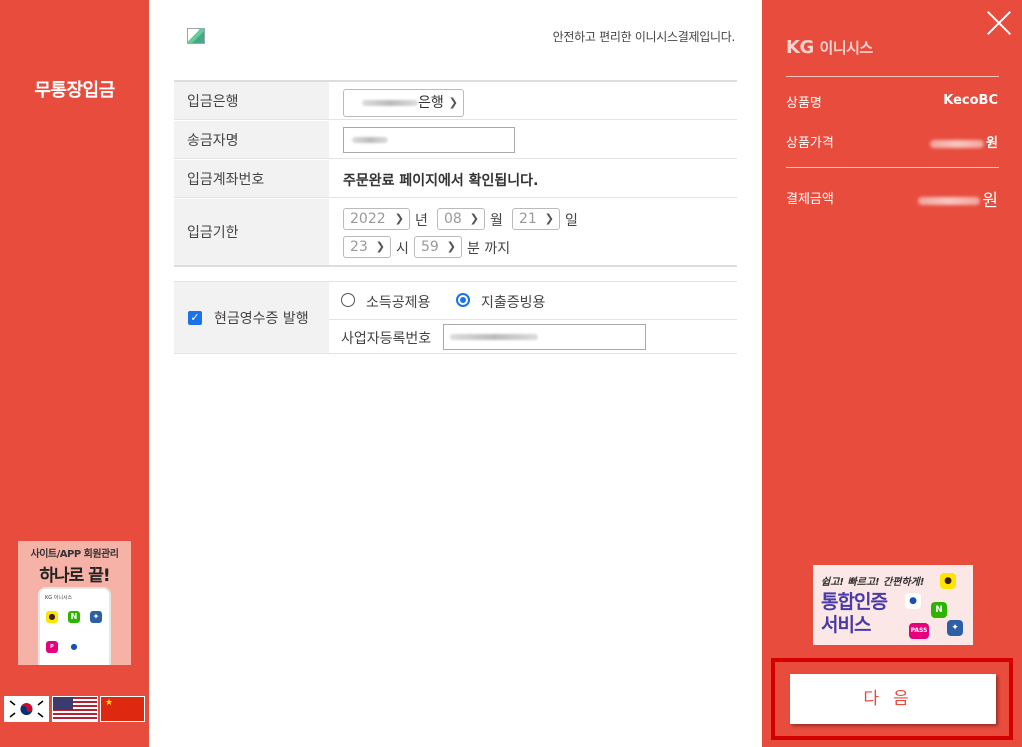  Describe the element at coordinates (74, 626) in the screenshot. I see `phone-mockup: KG 이니시스 ● N ✦ P ●` at that location.